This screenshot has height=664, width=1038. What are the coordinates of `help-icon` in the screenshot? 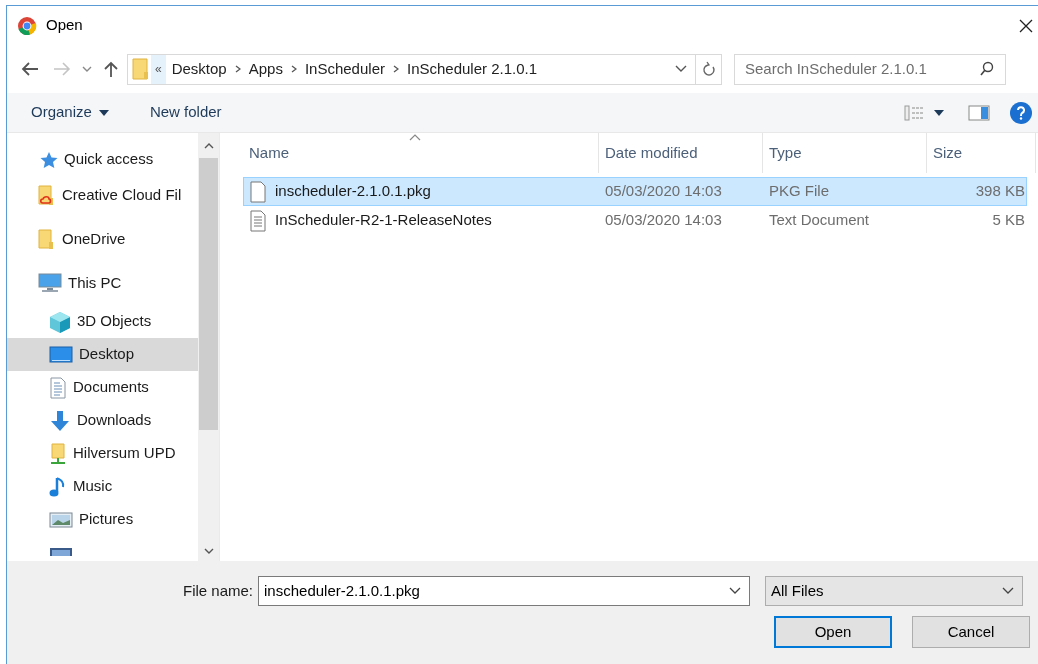 It's located at (1021, 112).